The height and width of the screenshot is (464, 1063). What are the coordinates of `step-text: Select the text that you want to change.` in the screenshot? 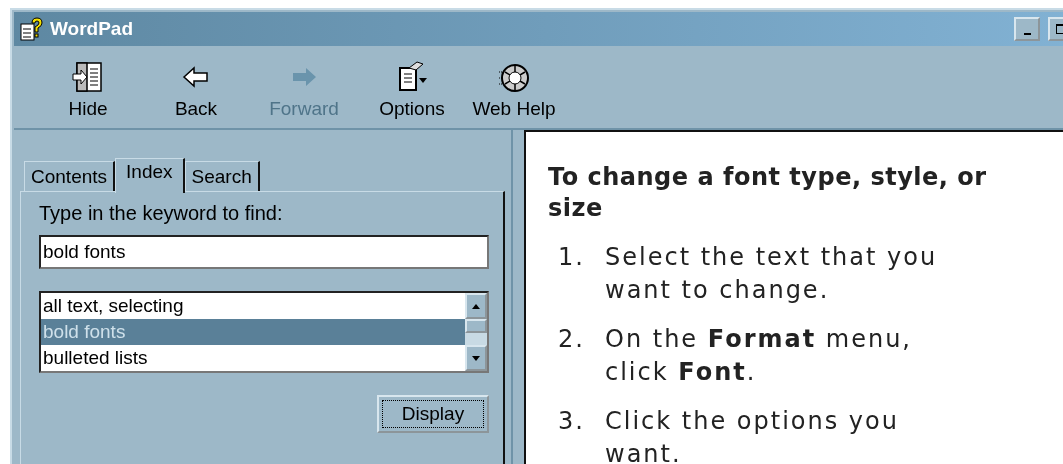 It's located at (772, 274).